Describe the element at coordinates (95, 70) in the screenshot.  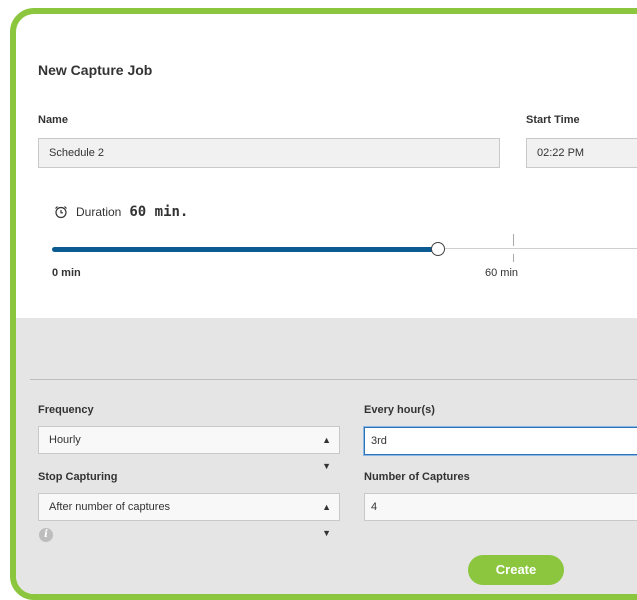
I see `dialog-title: New Capture Job` at that location.